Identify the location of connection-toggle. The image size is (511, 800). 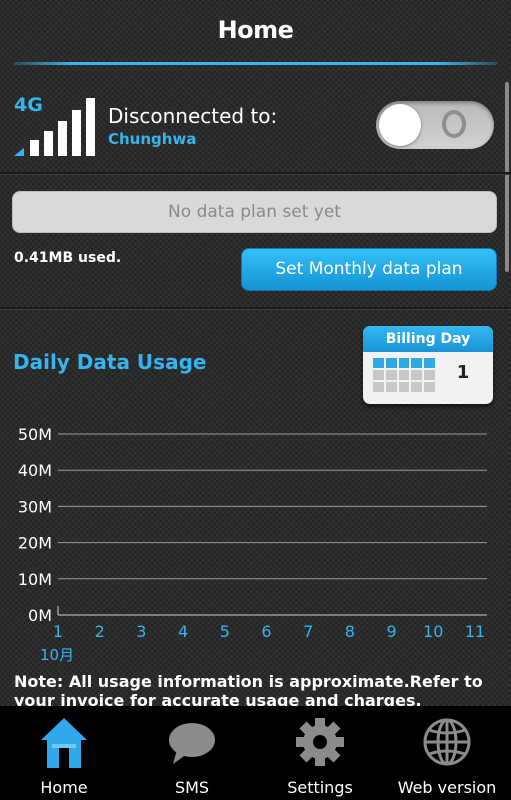
(435, 125).